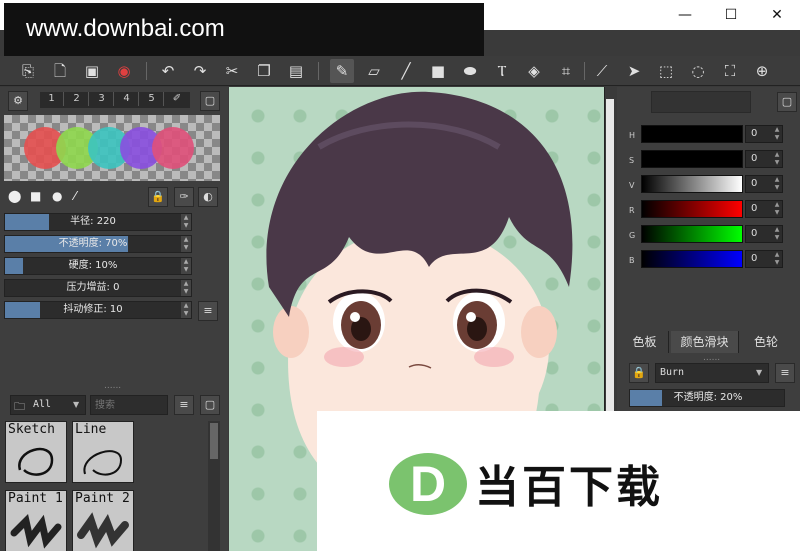 The image size is (800, 551). What do you see at coordinates (692, 159) in the screenshot?
I see `saturation-slider` at bounding box center [692, 159].